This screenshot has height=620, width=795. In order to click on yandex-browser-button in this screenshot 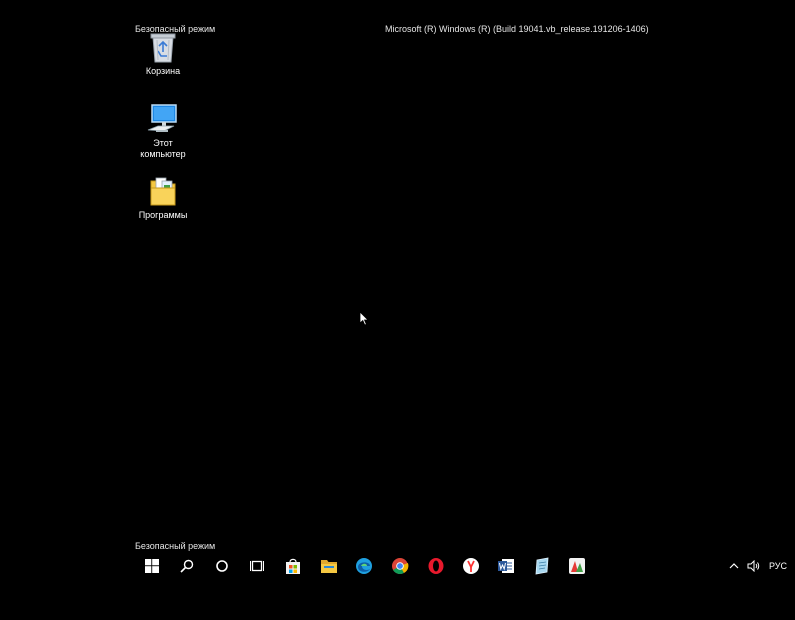, I will do `click(471, 566)`.